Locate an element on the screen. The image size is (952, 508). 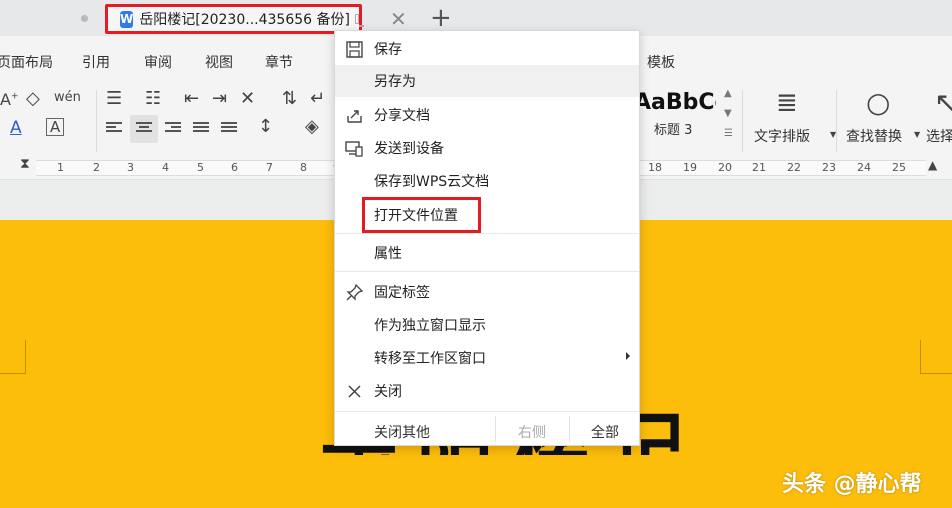
shading-icon: ◈ is located at coordinates (312, 126).